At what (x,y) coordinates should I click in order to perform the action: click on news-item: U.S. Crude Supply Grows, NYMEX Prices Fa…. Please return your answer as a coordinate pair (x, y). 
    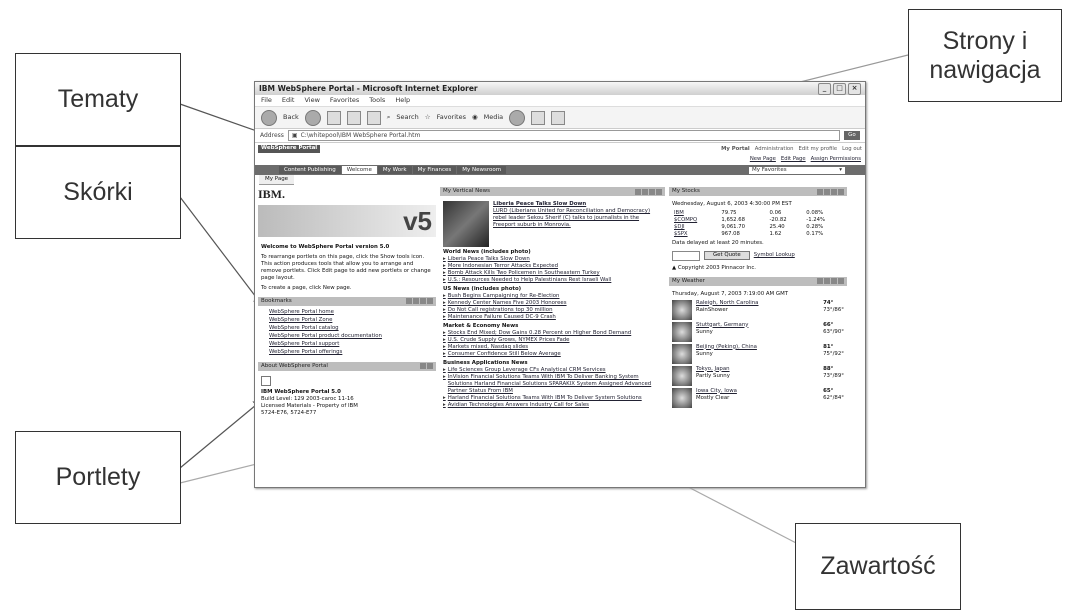
    Looking at the image, I should click on (552, 340).